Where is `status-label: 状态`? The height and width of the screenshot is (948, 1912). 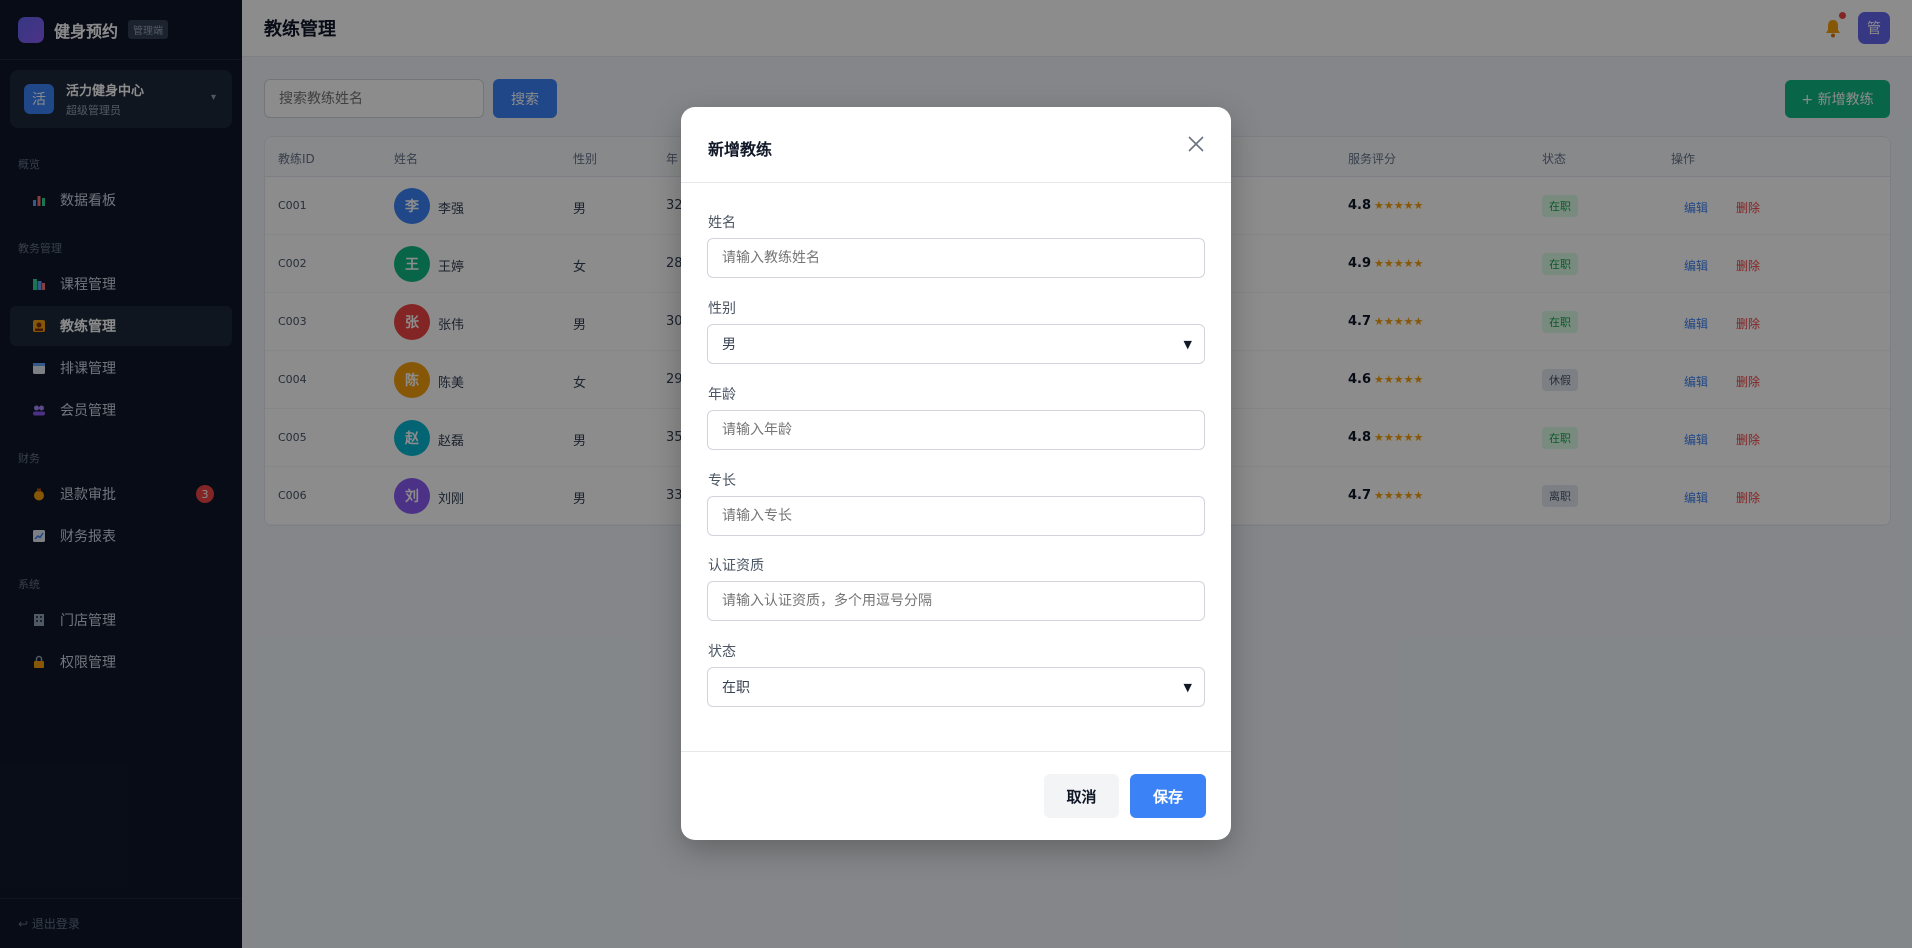
status-label: 状态 is located at coordinates (722, 652).